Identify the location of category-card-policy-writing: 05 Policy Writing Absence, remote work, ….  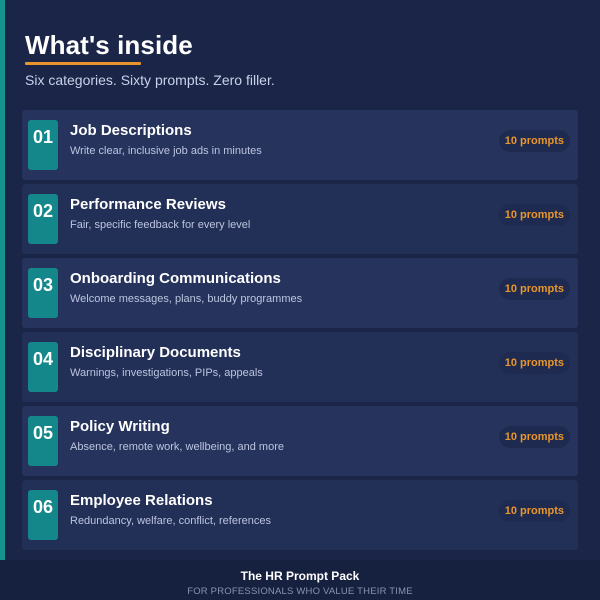
(300, 441).